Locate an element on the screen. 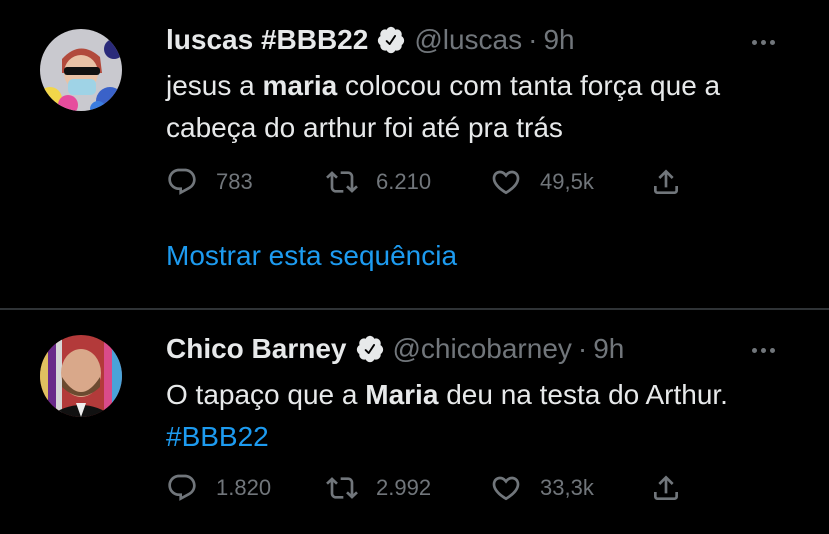  retweet-count: 6.210 is located at coordinates (404, 181).